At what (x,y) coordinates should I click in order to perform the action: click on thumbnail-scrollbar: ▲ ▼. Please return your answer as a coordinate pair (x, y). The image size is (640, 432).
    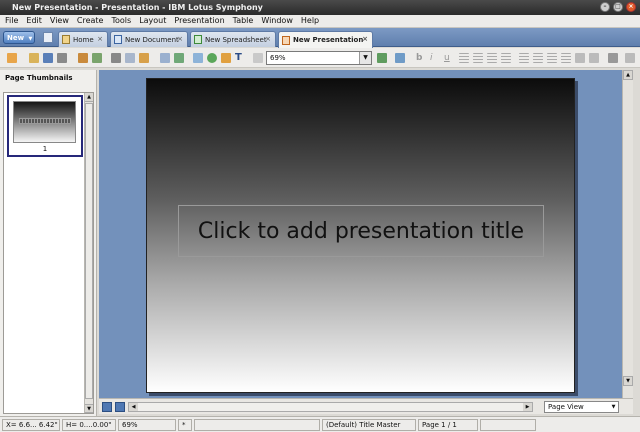
    Looking at the image, I should click on (88, 253).